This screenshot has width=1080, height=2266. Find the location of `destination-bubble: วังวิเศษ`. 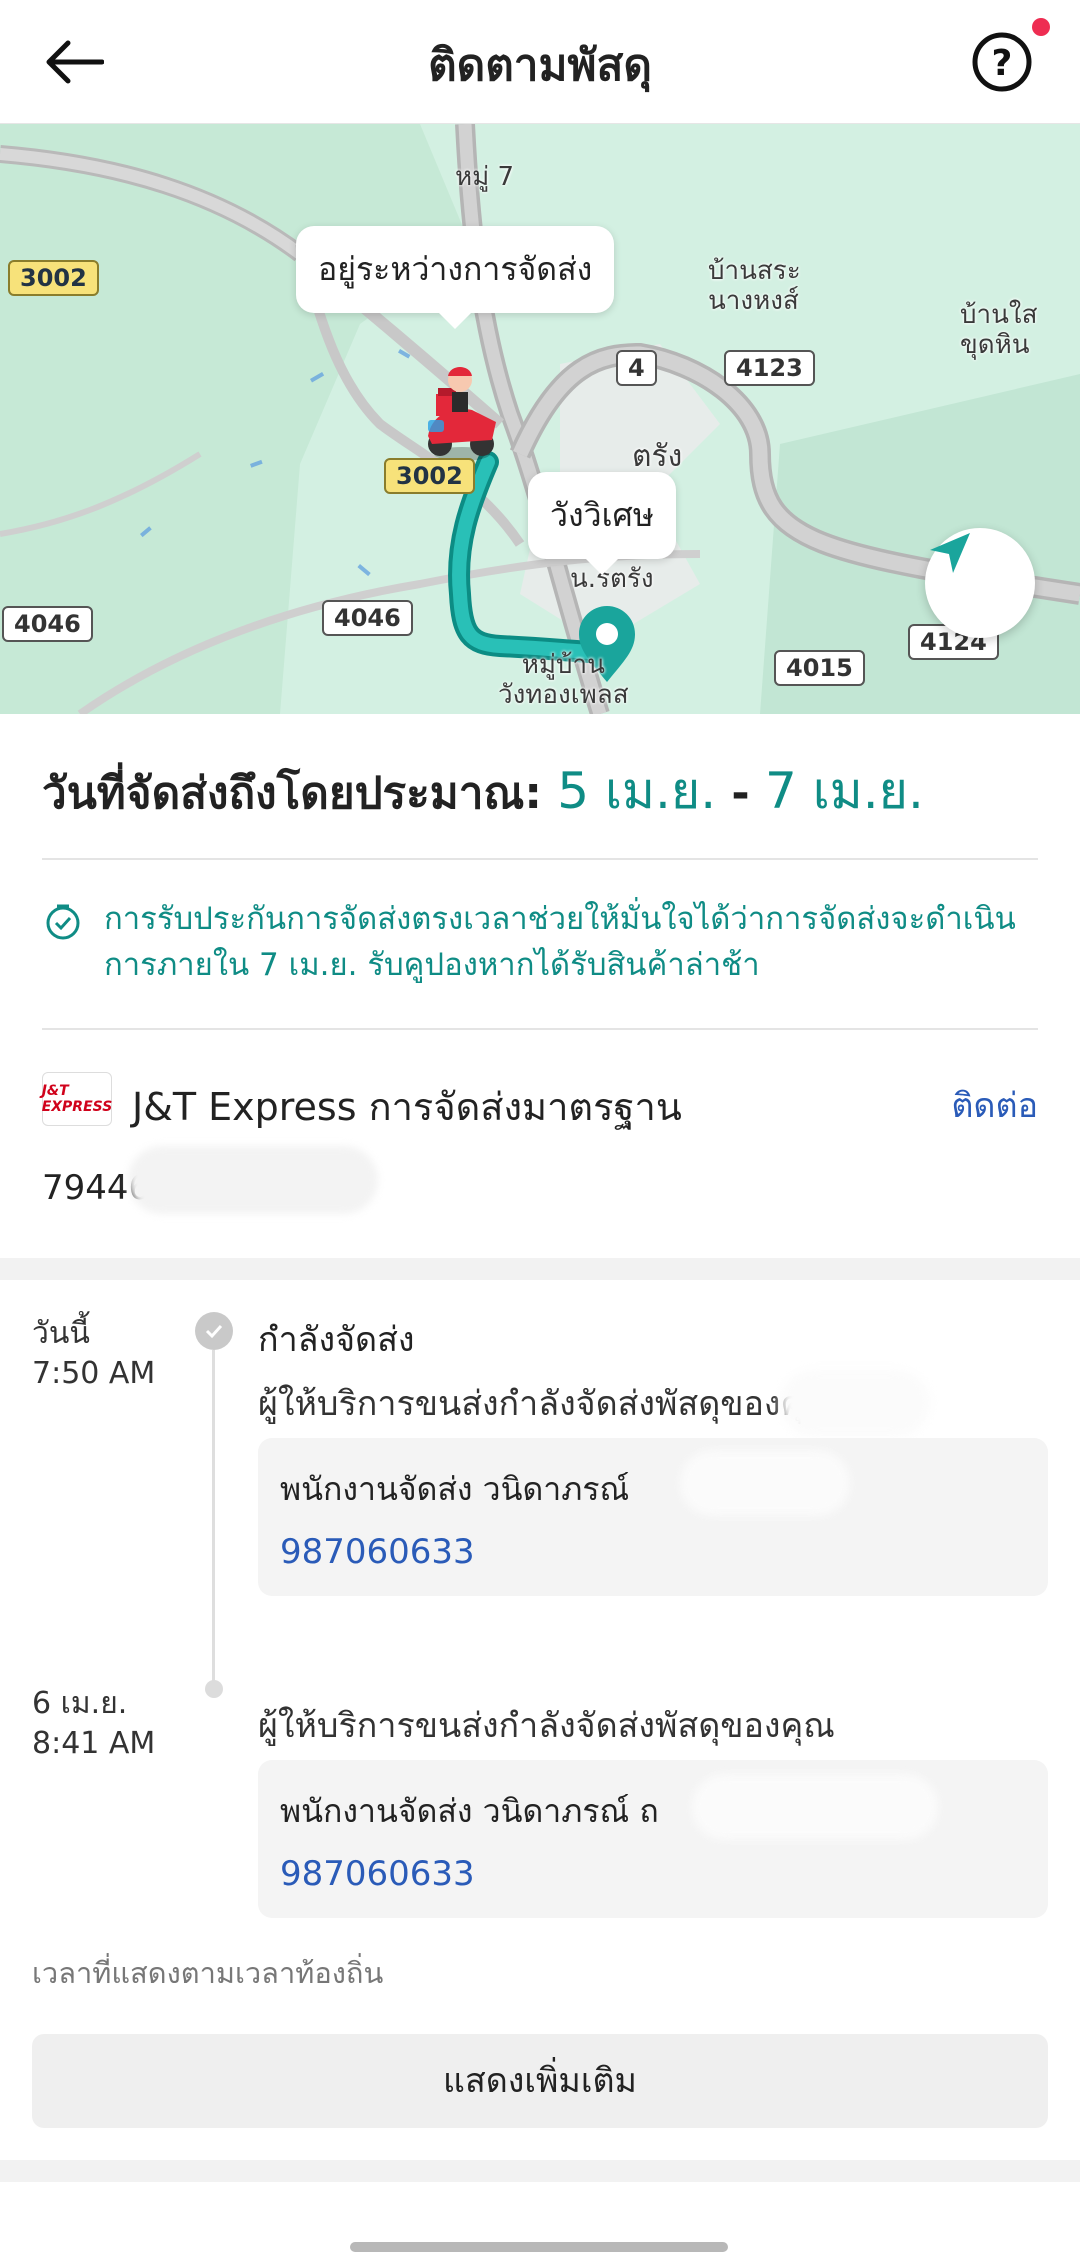

destination-bubble: วังวิเศษ is located at coordinates (602, 523).